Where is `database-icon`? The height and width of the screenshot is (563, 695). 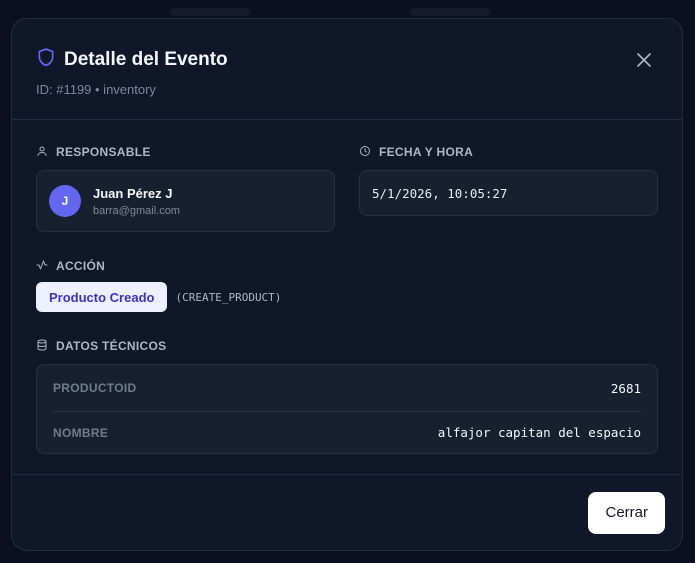
database-icon is located at coordinates (42, 346).